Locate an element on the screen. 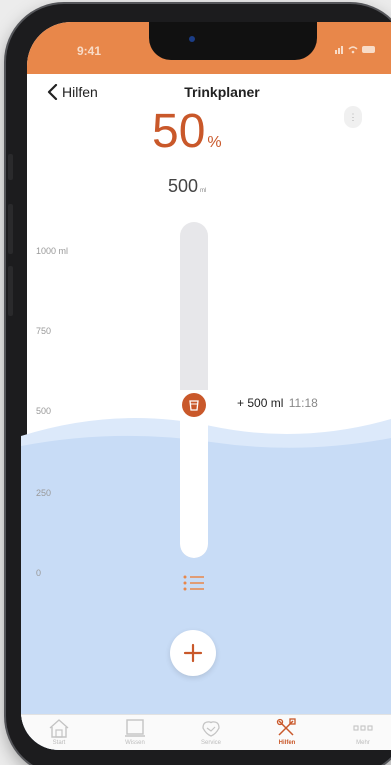 The width and height of the screenshot is (391, 765). tab-service: Service is located at coordinates (211, 732).